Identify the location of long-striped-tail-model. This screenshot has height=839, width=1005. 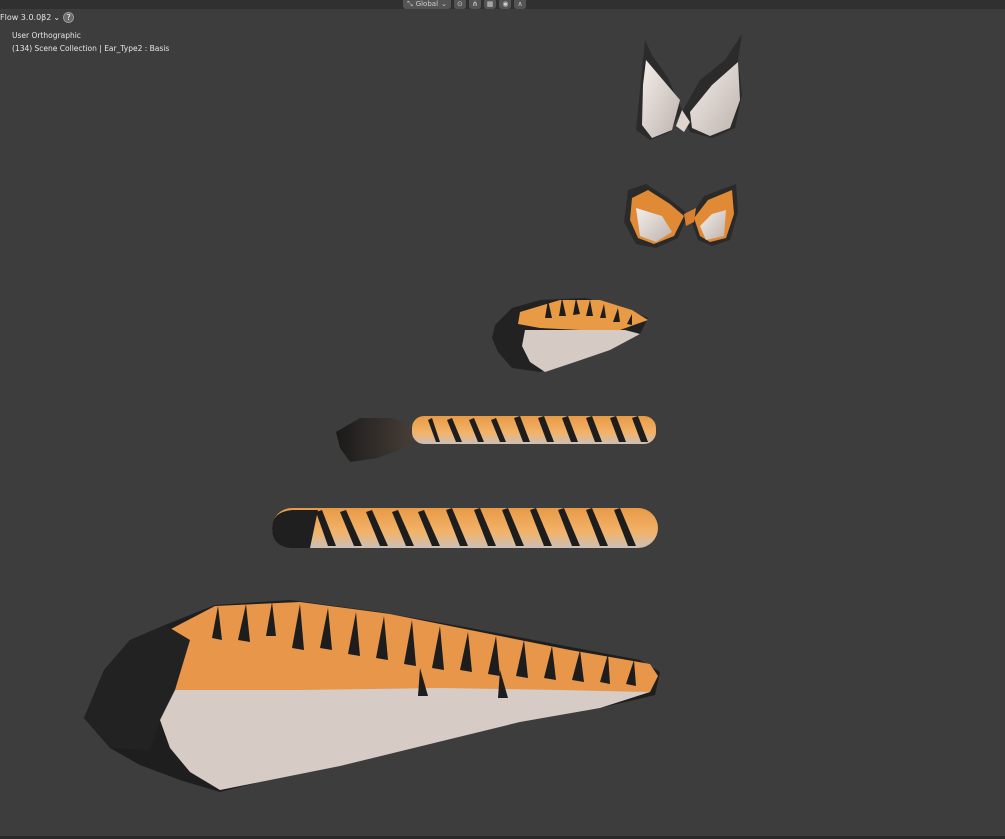
(465, 528).